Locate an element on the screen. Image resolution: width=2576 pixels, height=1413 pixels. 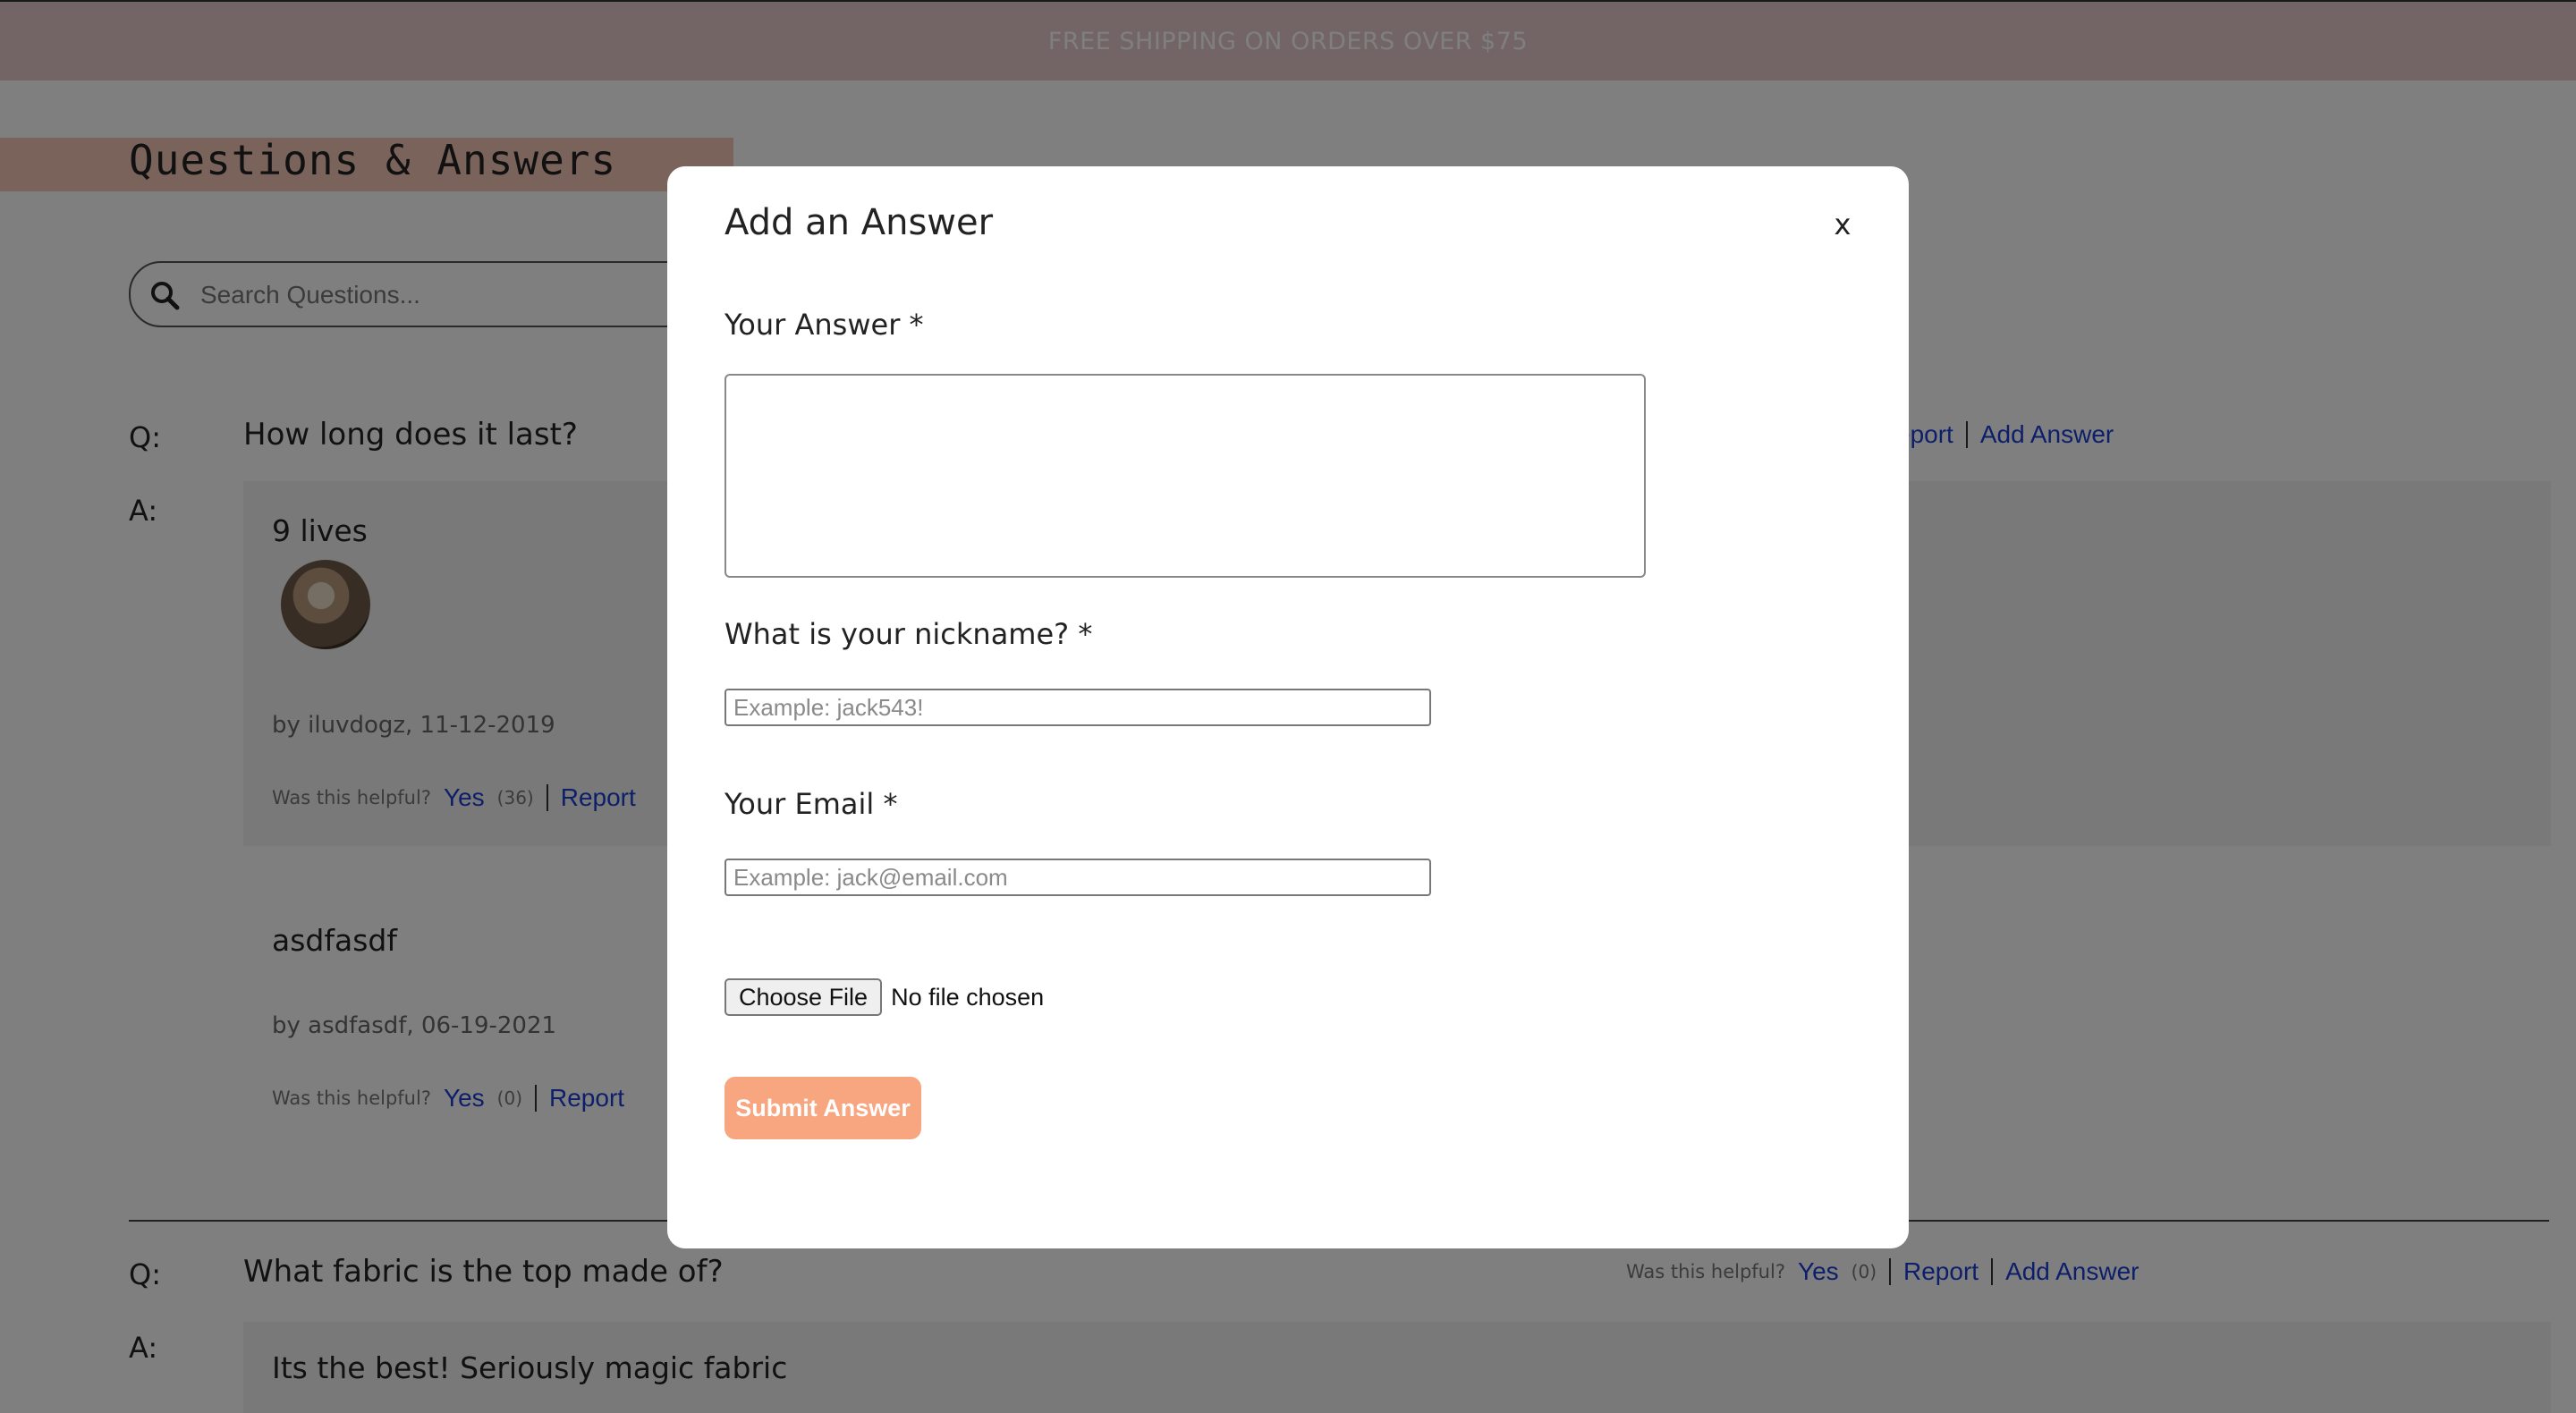
email-label: Your Email * is located at coordinates (811, 804).